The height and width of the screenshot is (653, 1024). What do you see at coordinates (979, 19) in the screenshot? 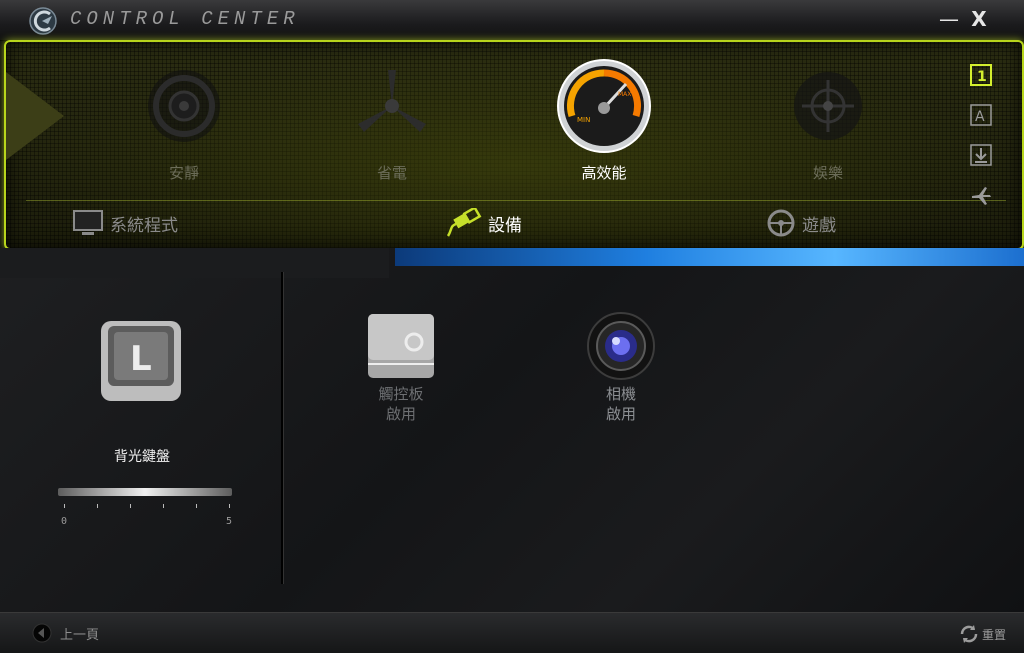
I see `close-button: X` at bounding box center [979, 19].